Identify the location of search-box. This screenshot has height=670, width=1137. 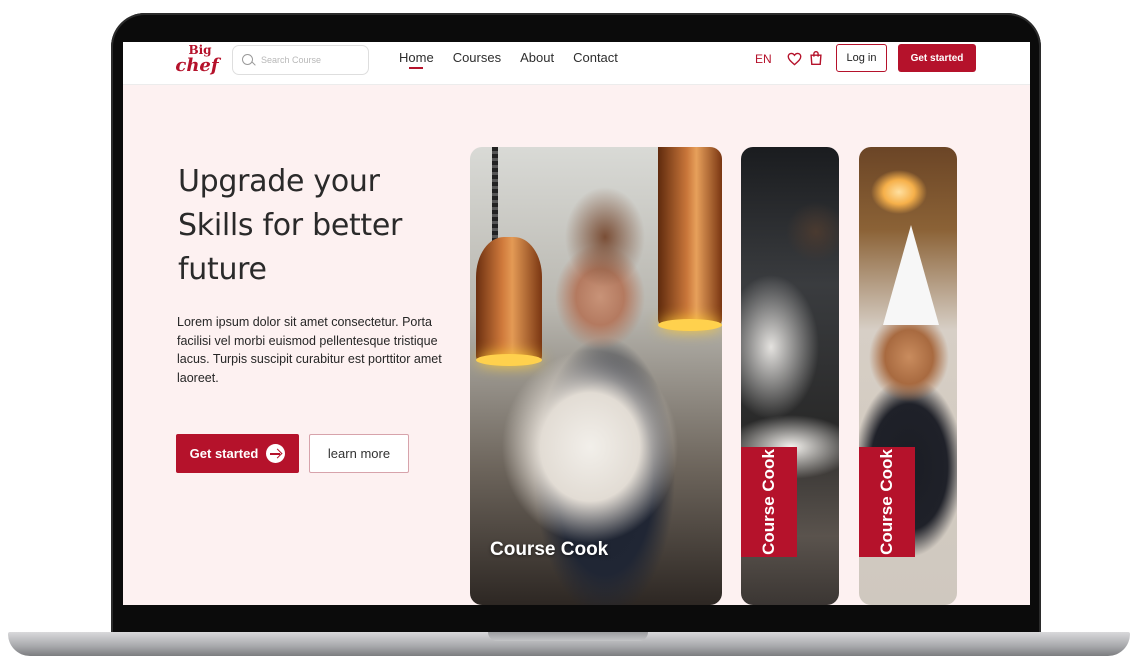
(300, 60).